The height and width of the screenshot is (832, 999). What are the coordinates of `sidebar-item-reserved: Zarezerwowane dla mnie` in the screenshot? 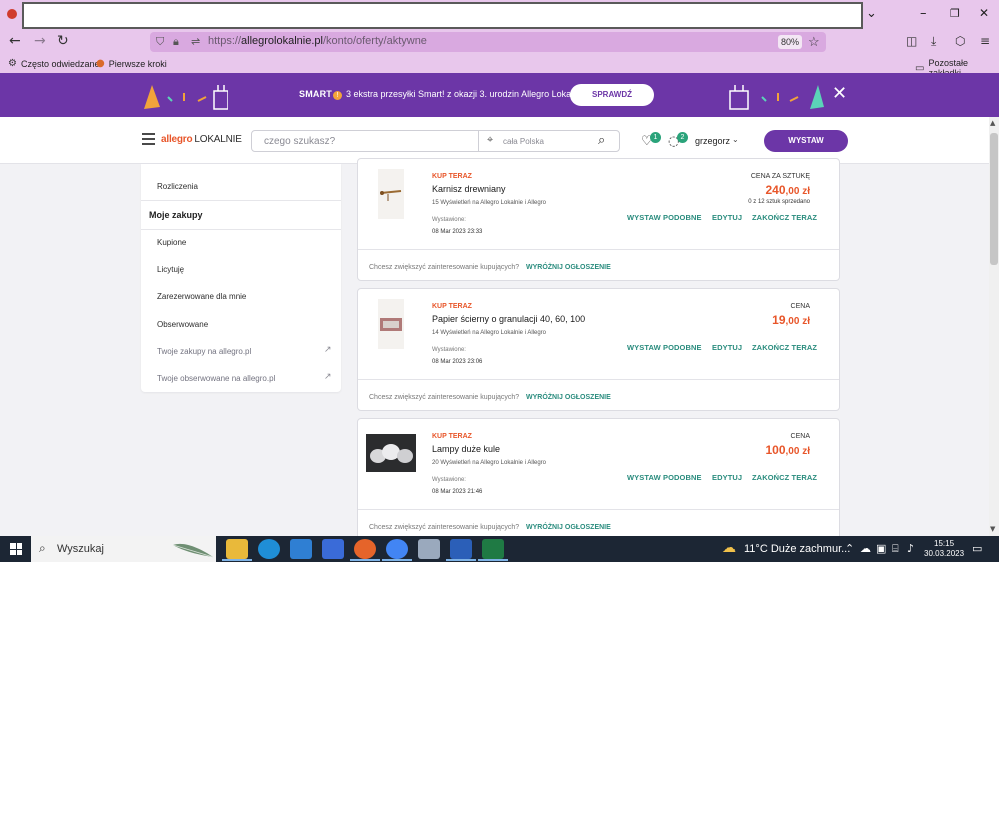 It's located at (201, 296).